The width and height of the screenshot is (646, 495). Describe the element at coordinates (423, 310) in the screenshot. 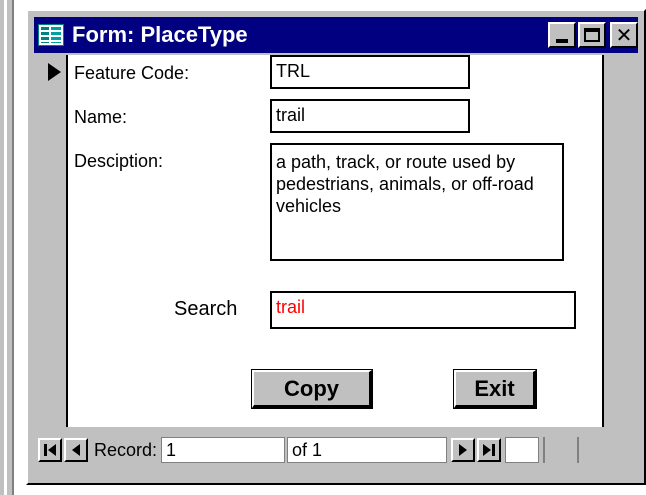

I see `search-input: trail` at that location.